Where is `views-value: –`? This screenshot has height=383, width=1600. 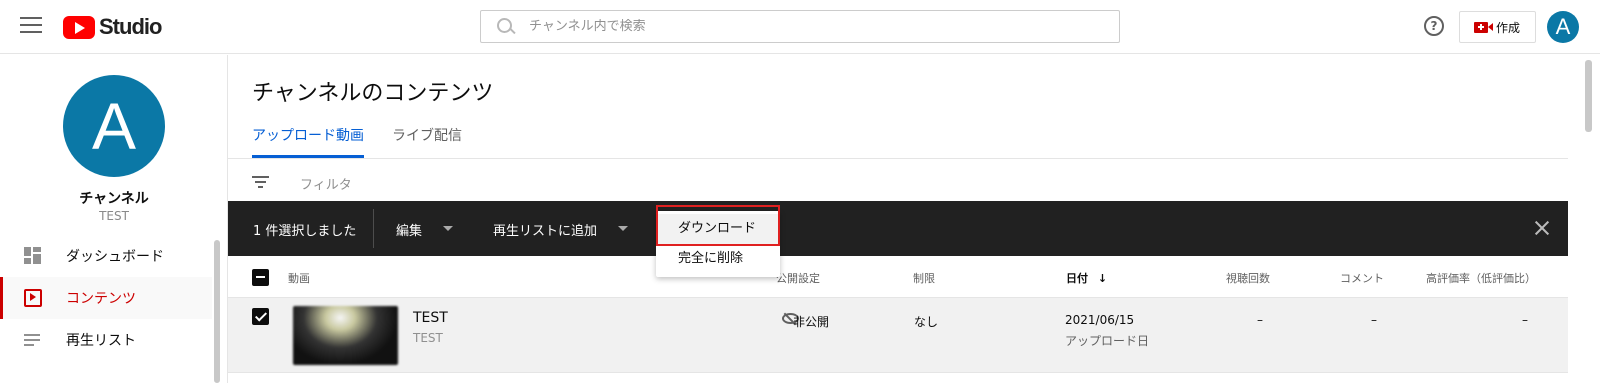 views-value: – is located at coordinates (1260, 320).